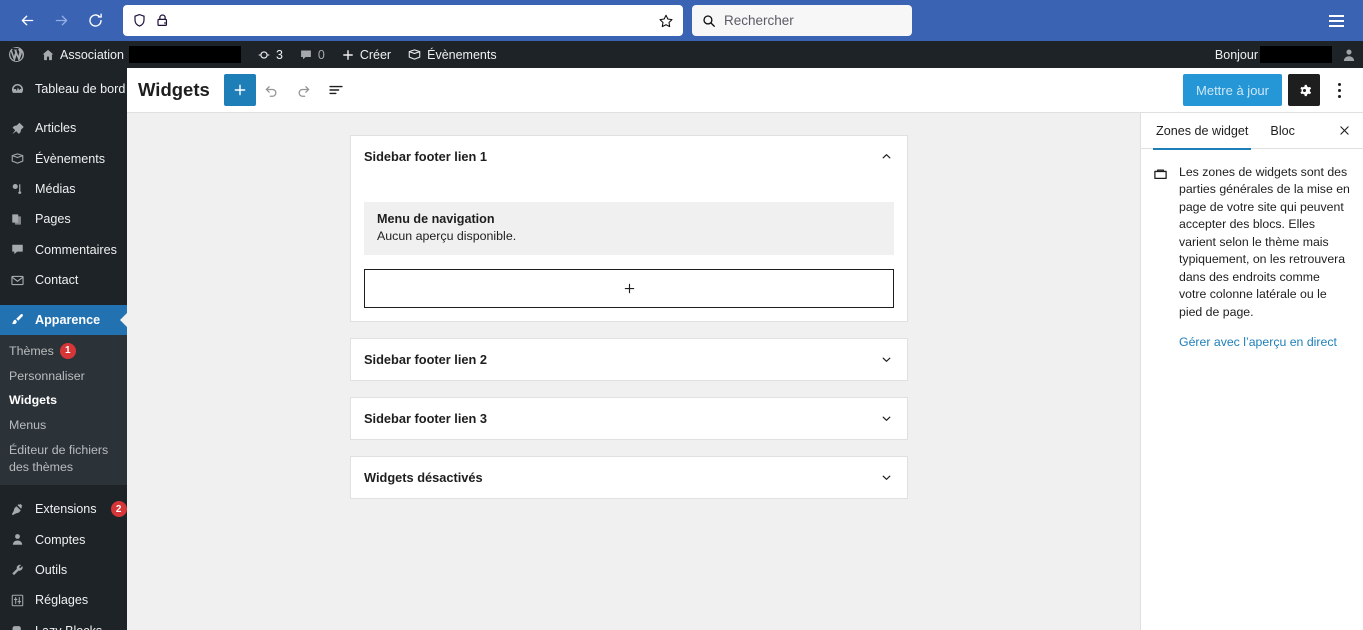 The image size is (1363, 630). Describe the element at coordinates (17, 626) in the screenshot. I see `block-icon` at that location.